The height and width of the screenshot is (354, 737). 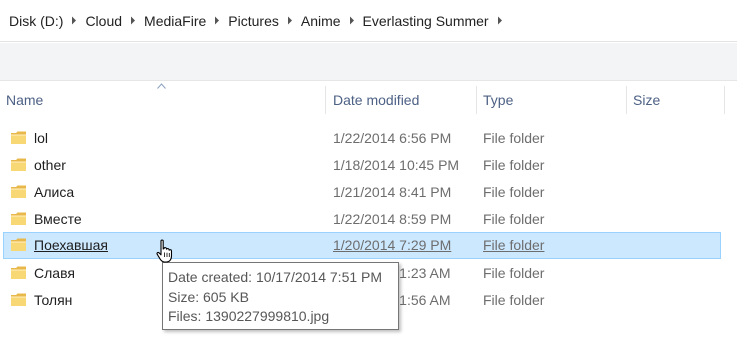 I want to click on file-name: other, so click(x=50, y=165).